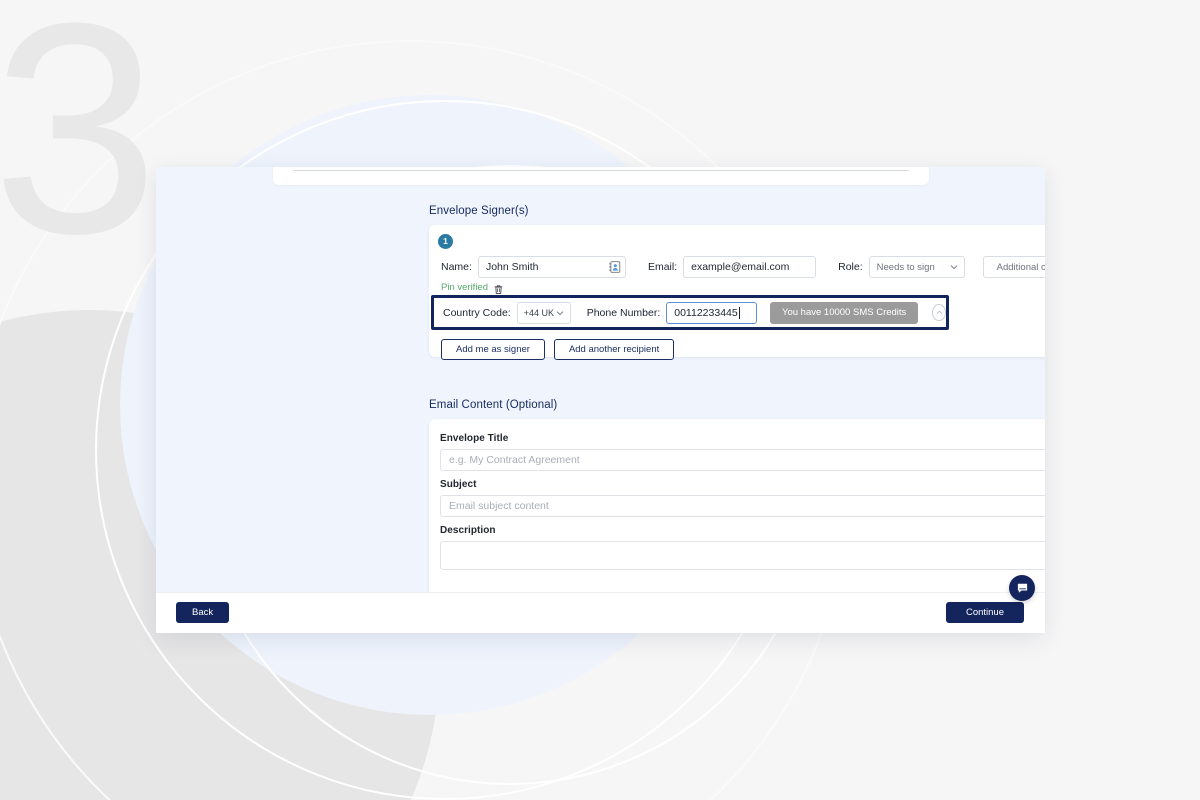 This screenshot has width=1200, height=800. Describe the element at coordinates (614, 349) in the screenshot. I see `add-another-recipient-button: Add another recipient` at that location.